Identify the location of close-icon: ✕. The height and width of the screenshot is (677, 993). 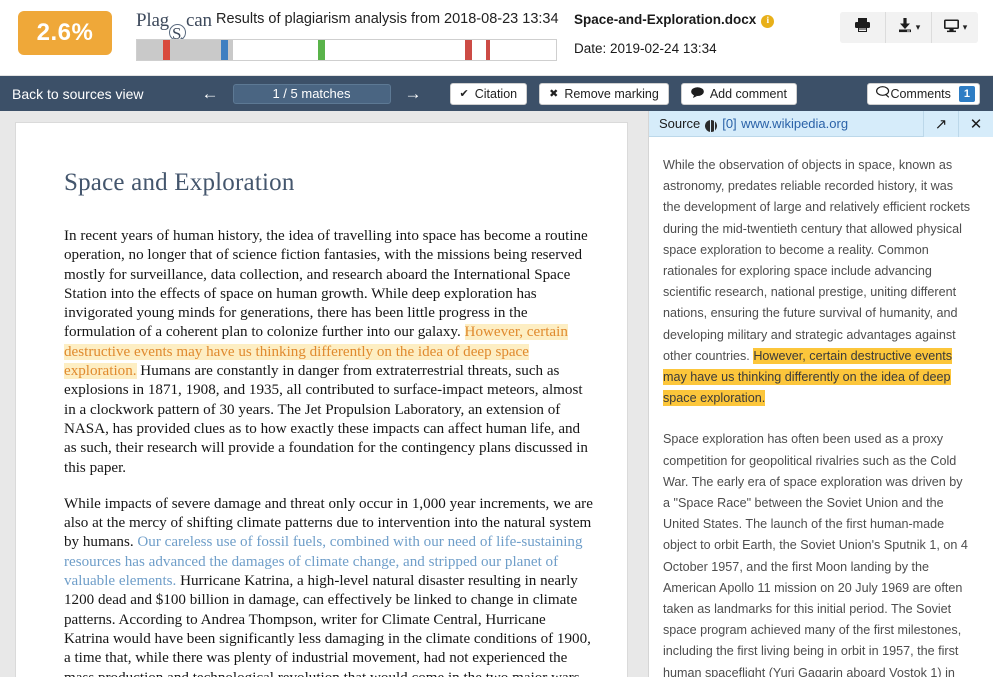
(975, 124).